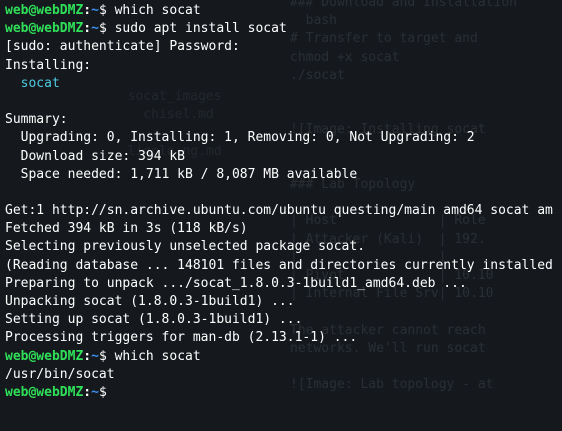  I want to click on output-text: Fetched 394 kB in 3s (118 kB/s), so click(126, 229).